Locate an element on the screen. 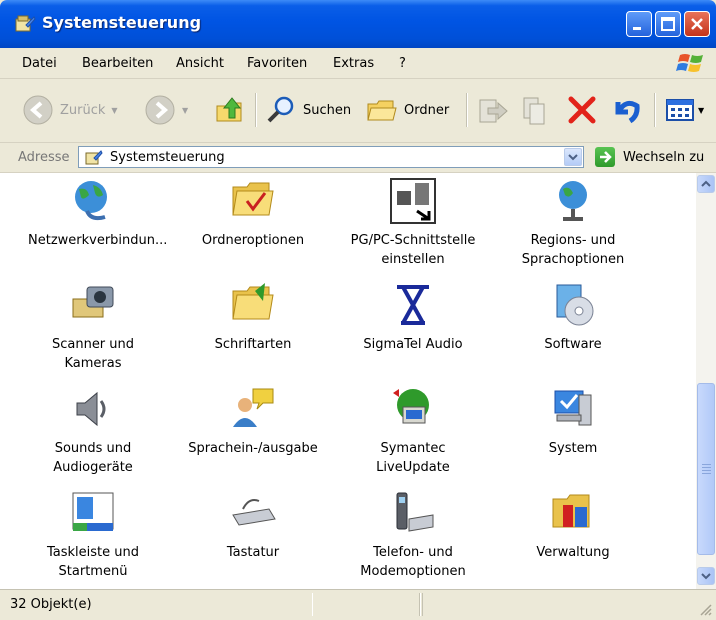  windows-logo-icon is located at coordinates (689, 63).